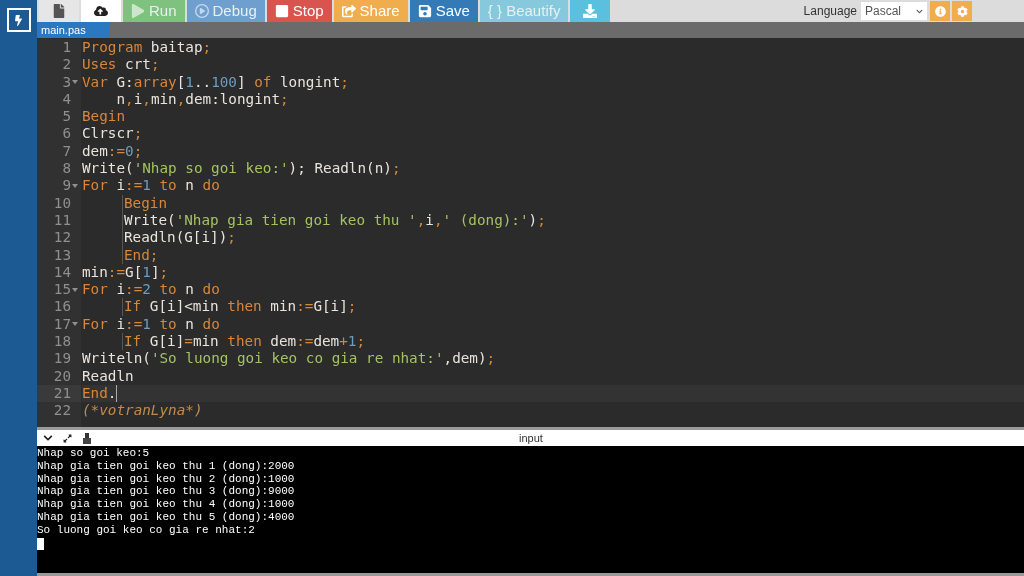 Image resolution: width=1024 pixels, height=576 pixels. I want to click on console-line: Nhap so goi keo:5, so click(93, 453).